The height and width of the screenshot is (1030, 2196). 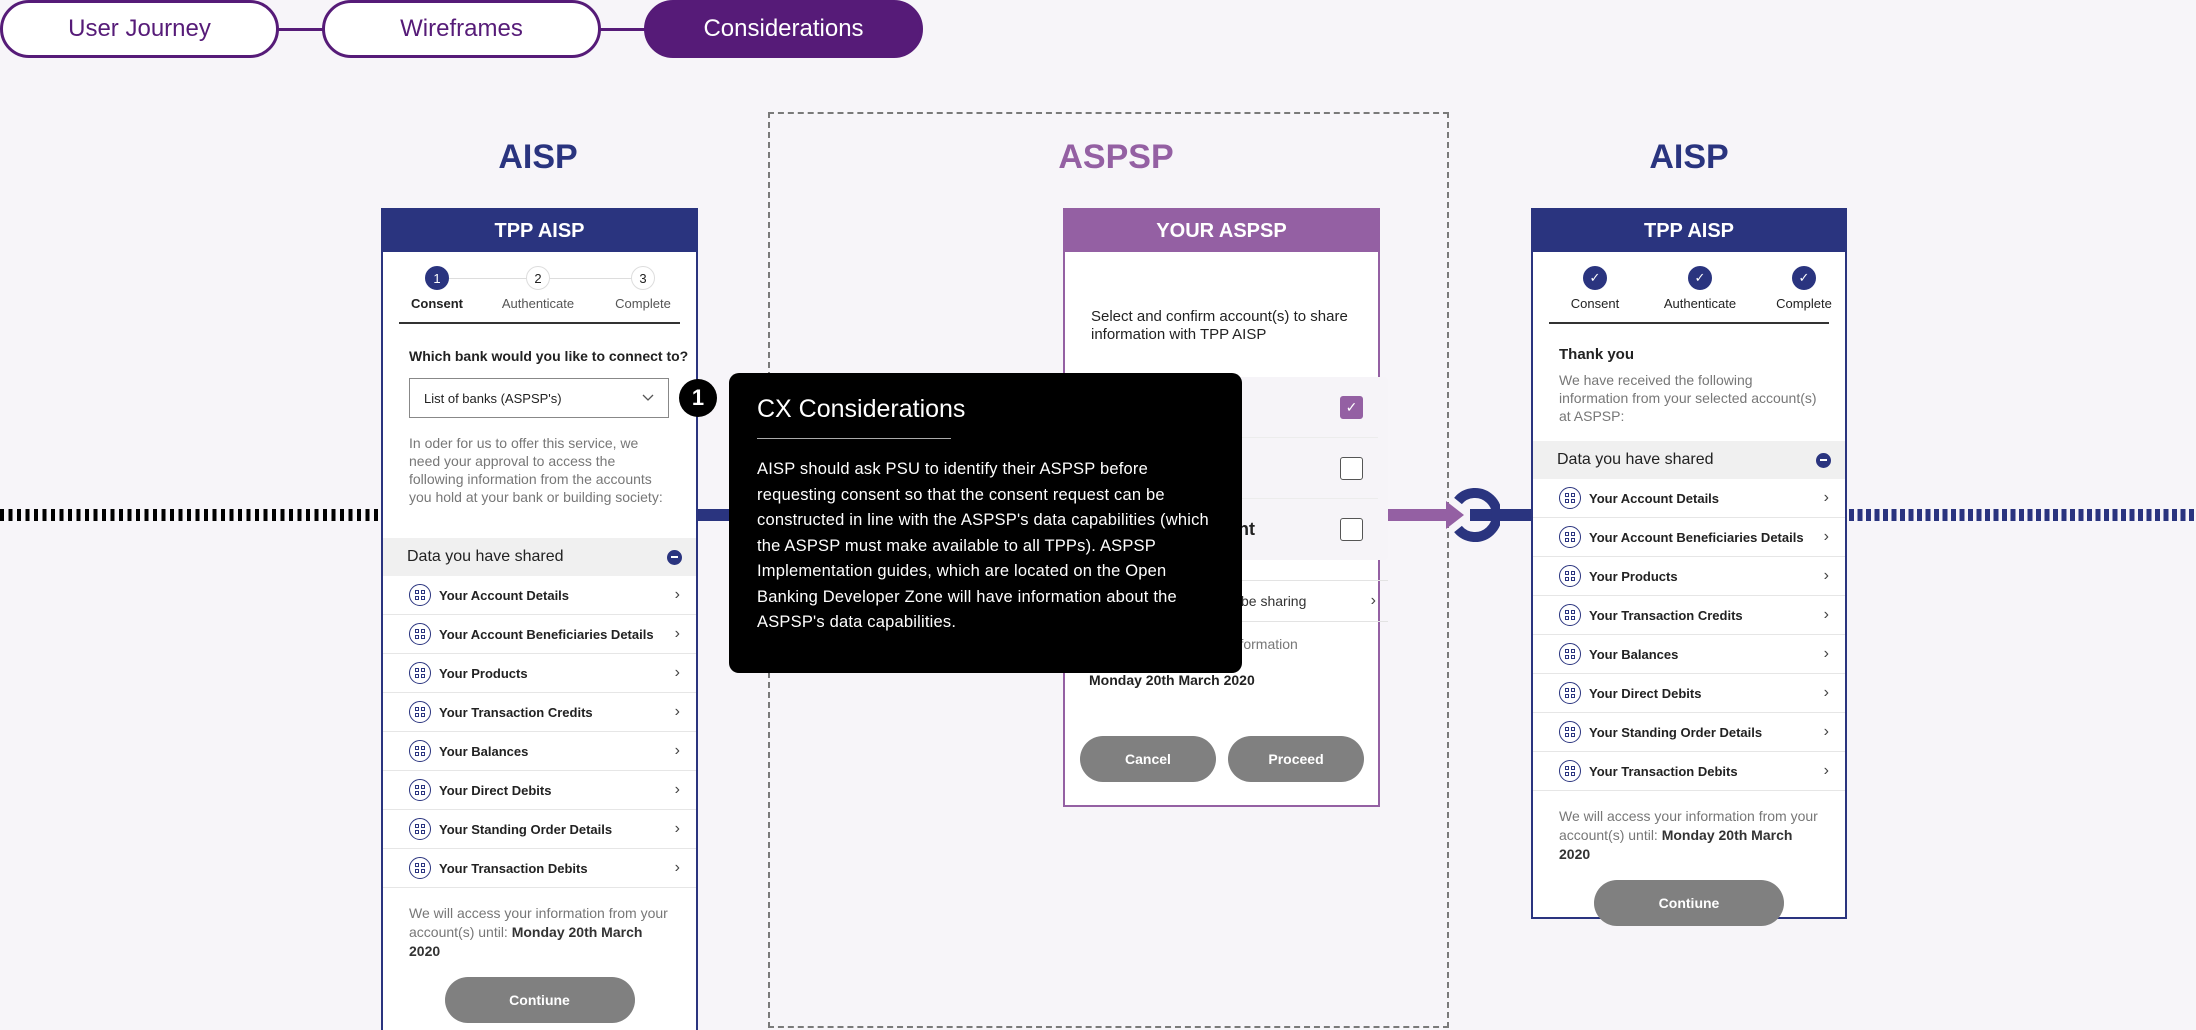 I want to click on heading-aisp-right: AISP, so click(x=1689, y=157).